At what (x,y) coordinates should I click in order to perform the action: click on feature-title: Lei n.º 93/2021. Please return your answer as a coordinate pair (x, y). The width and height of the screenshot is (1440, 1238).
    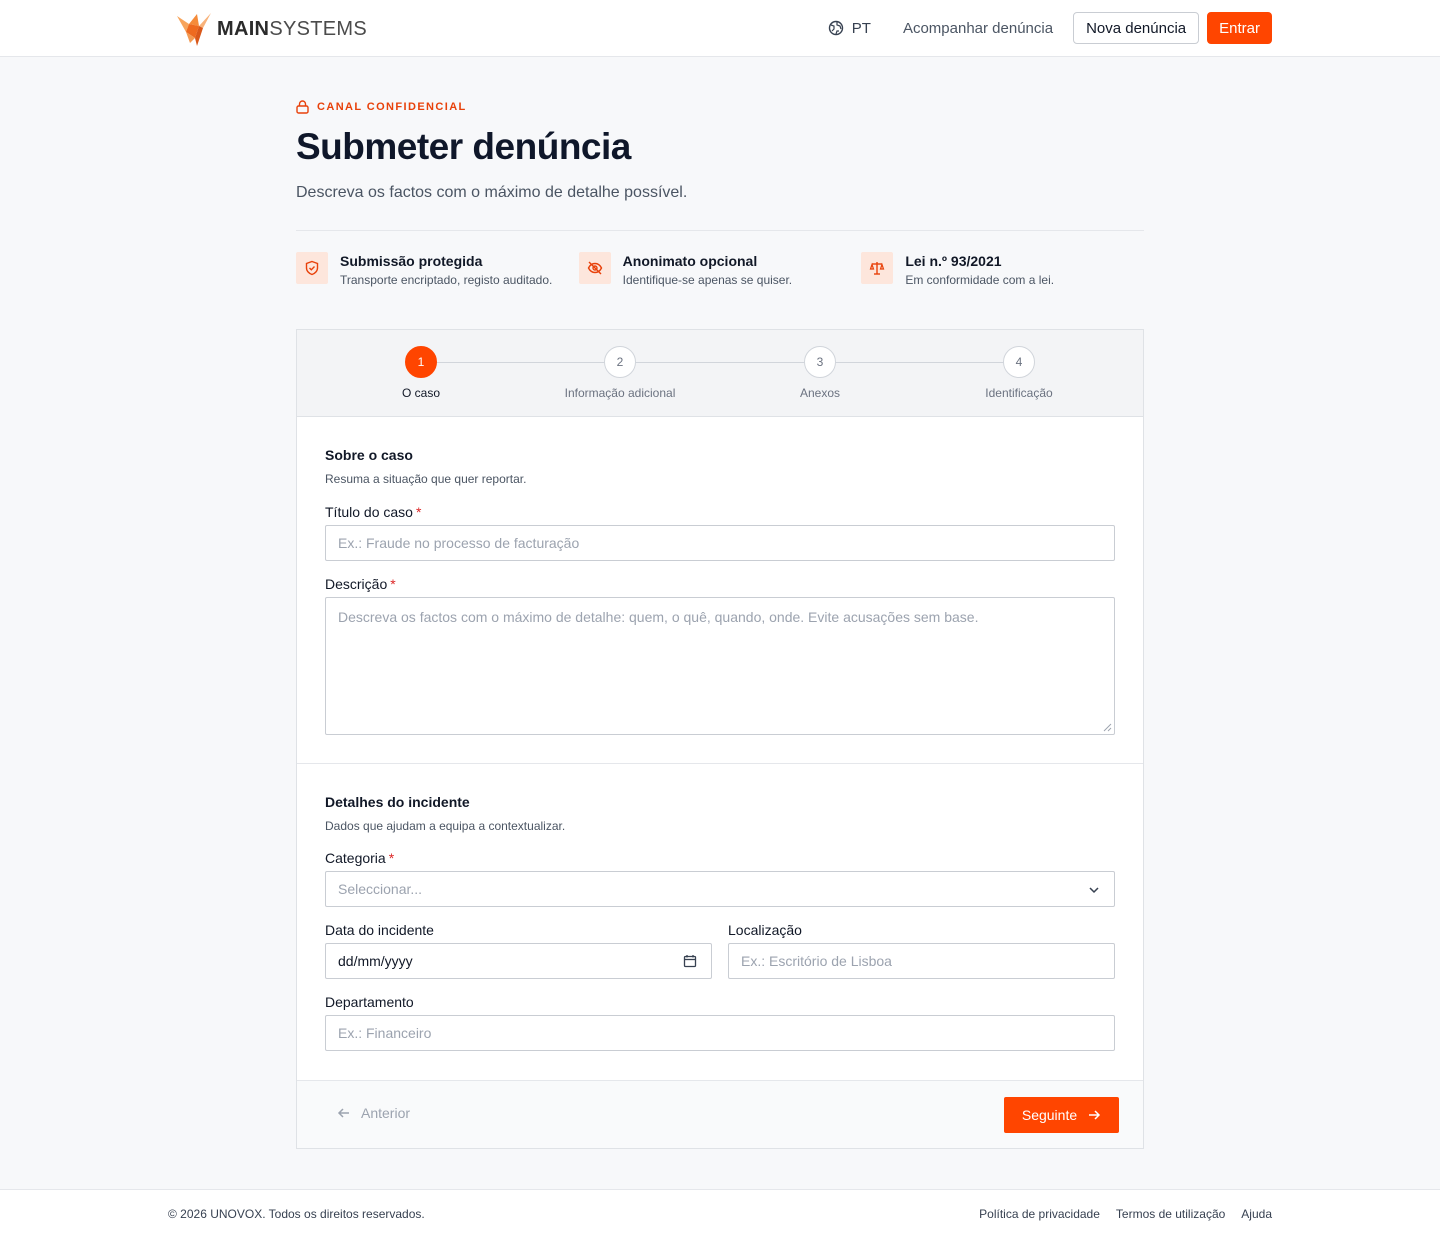
    Looking at the image, I should click on (953, 261).